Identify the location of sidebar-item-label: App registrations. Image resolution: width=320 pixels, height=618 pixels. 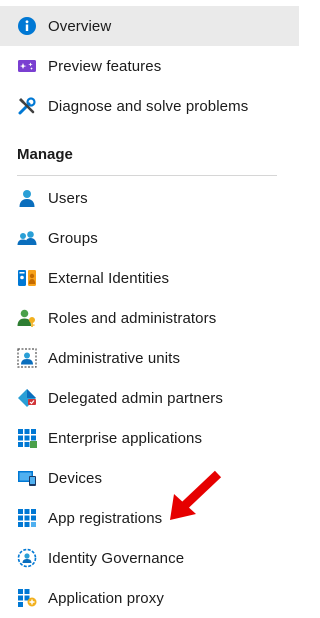
(105, 518).